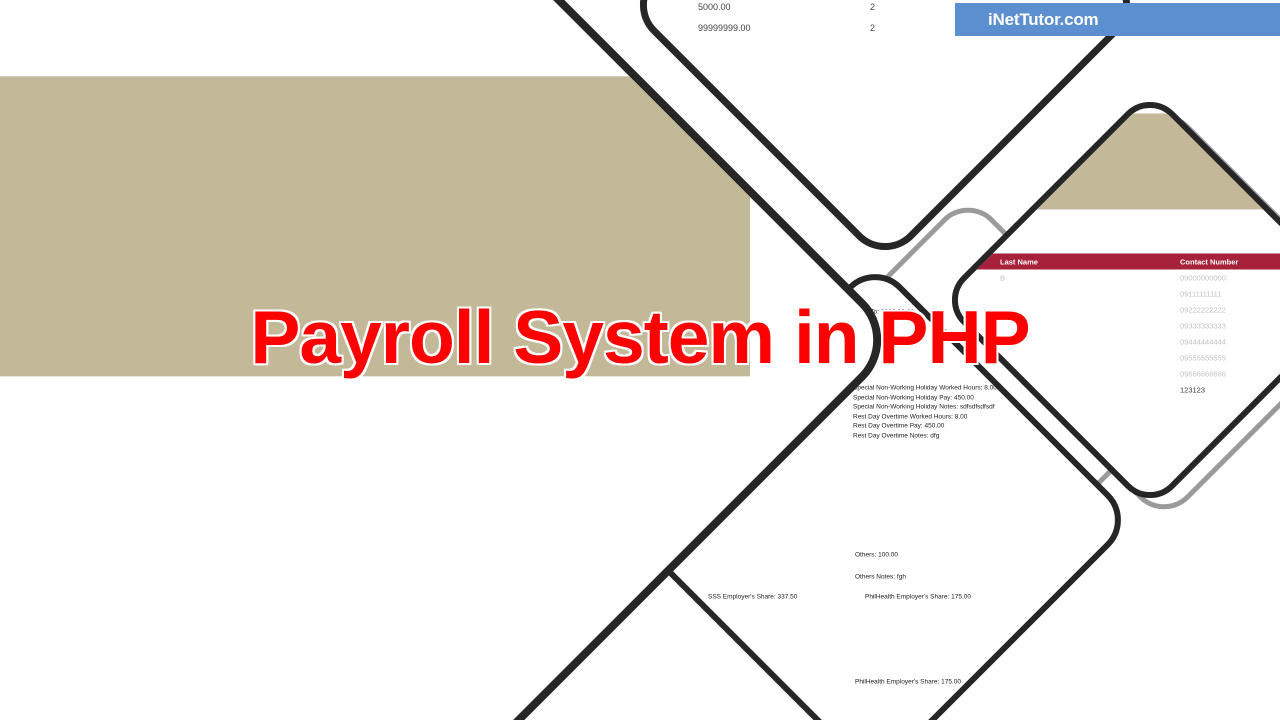 This screenshot has height=720, width=1280. What do you see at coordinates (1019, 261) in the screenshot?
I see `column-header-last-name: Last Name` at bounding box center [1019, 261].